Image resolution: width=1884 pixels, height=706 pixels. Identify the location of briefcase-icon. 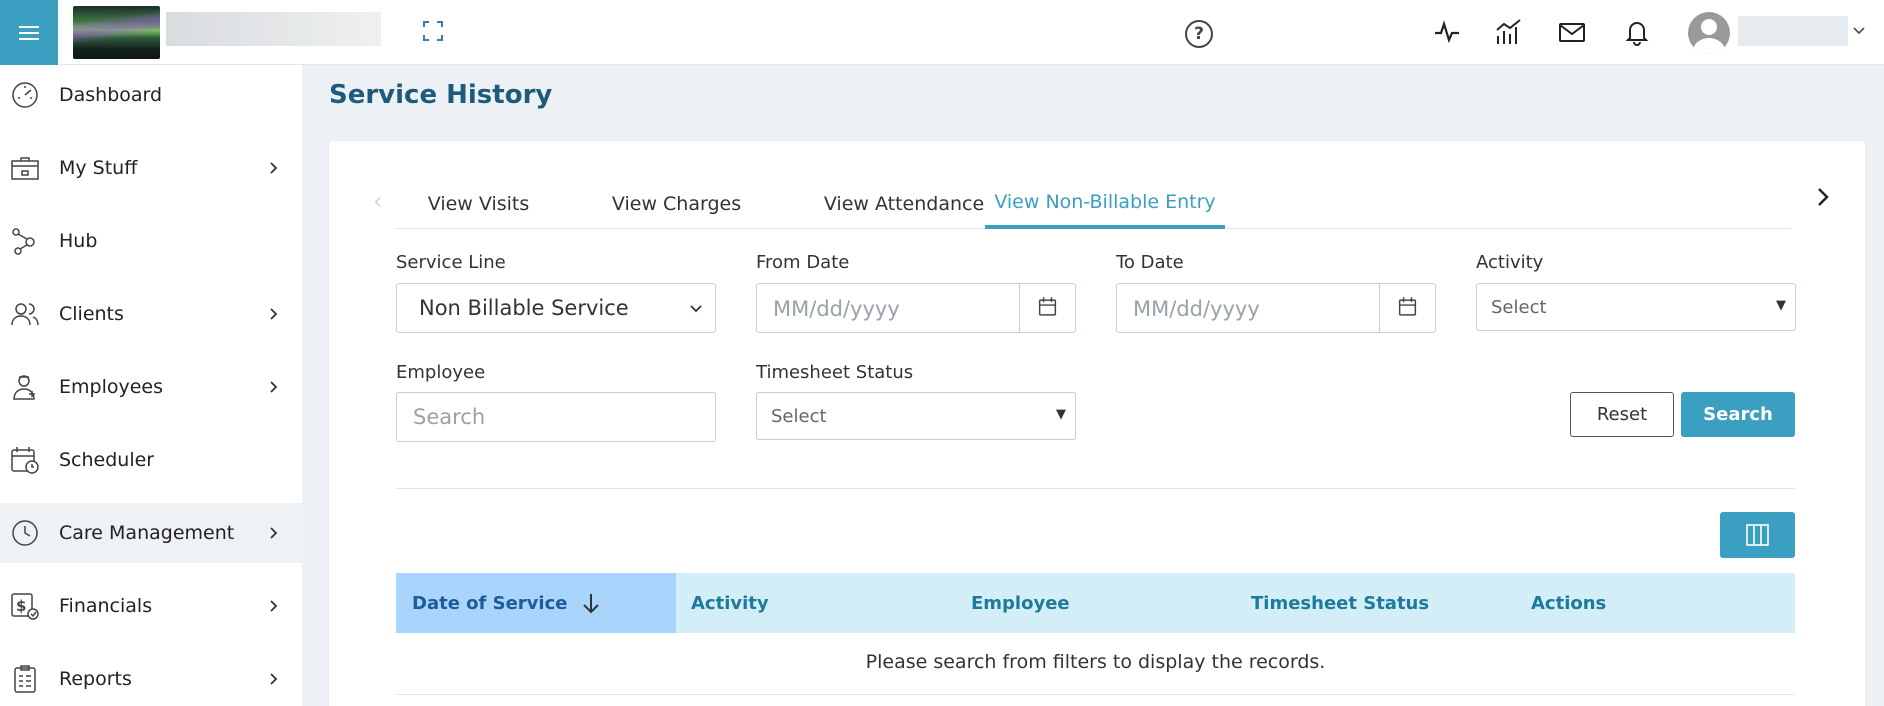
(25, 168).